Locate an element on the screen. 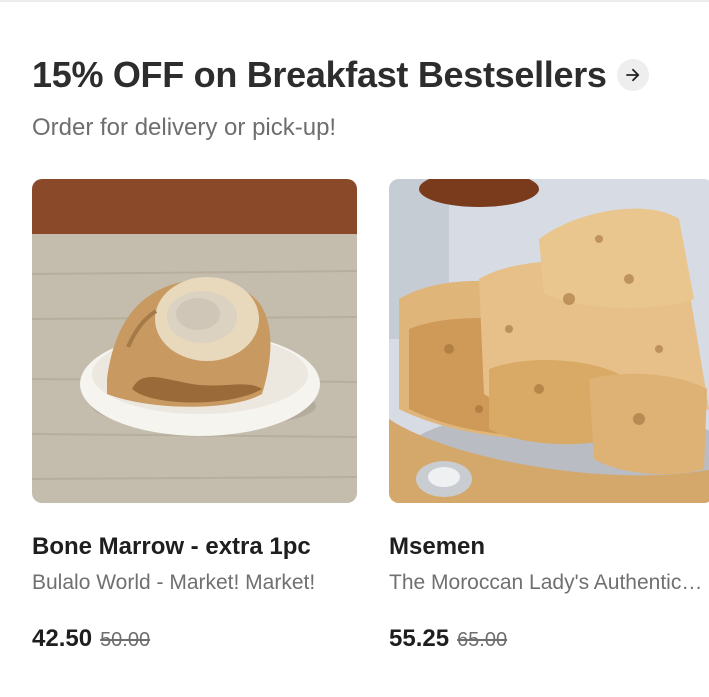  price-row: 42.50 50.00 is located at coordinates (194, 639).